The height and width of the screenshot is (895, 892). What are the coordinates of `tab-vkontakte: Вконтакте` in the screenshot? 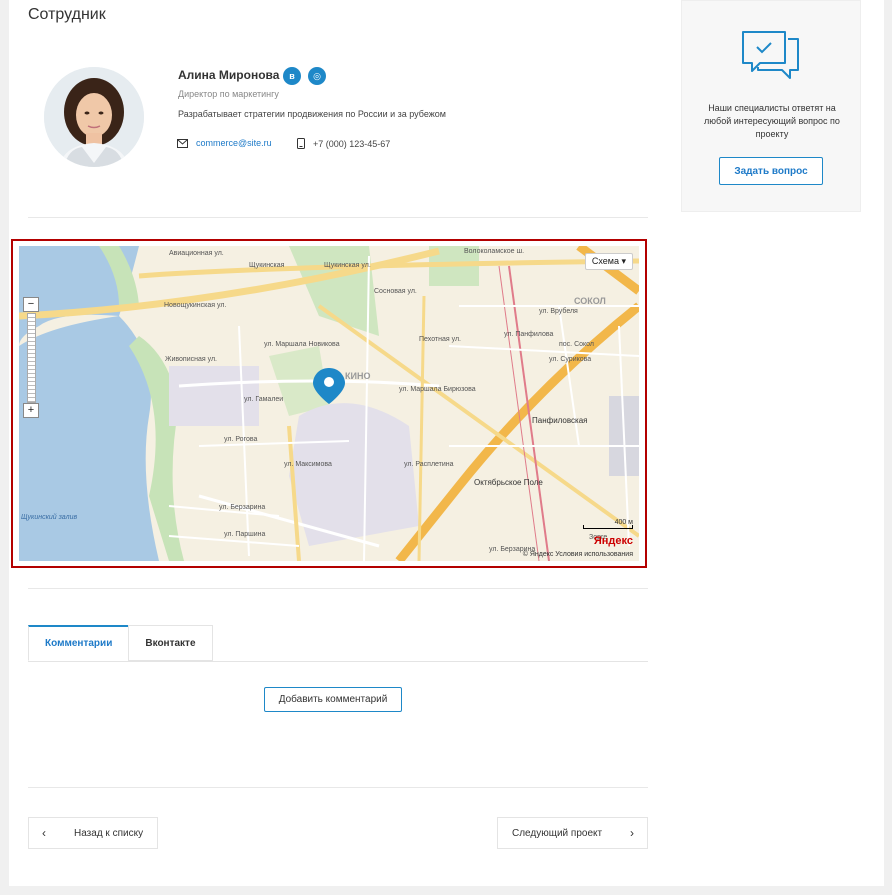 It's located at (170, 643).